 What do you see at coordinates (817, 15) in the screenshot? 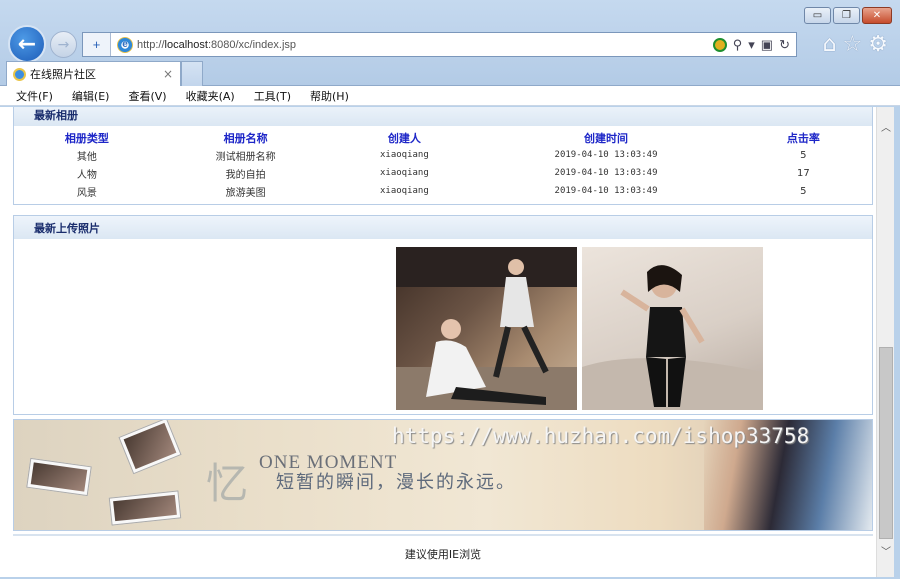
I see `minimize-button: ▭` at bounding box center [817, 15].